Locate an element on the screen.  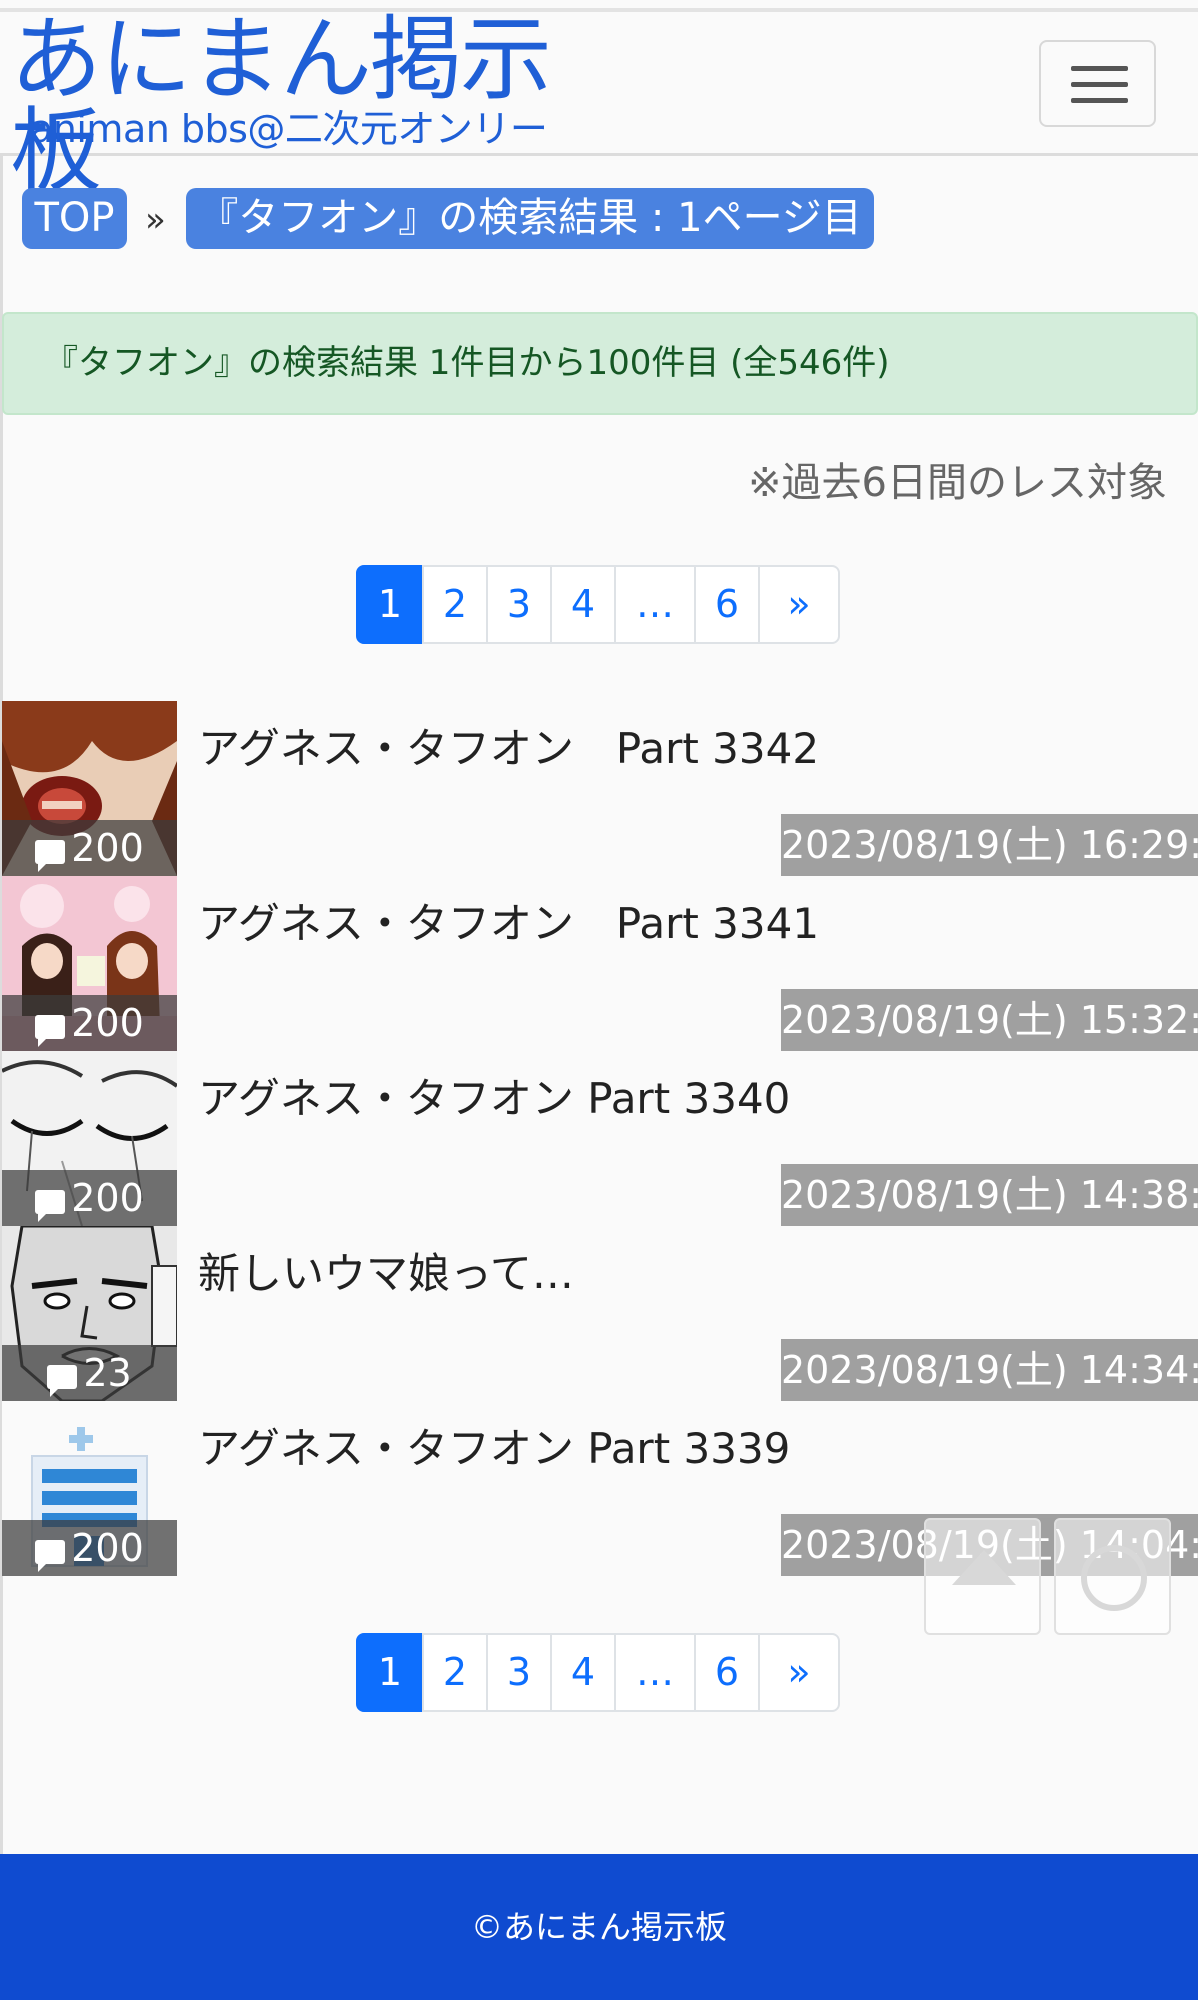
thread-thumbnail: 23 is located at coordinates (89, 1313).